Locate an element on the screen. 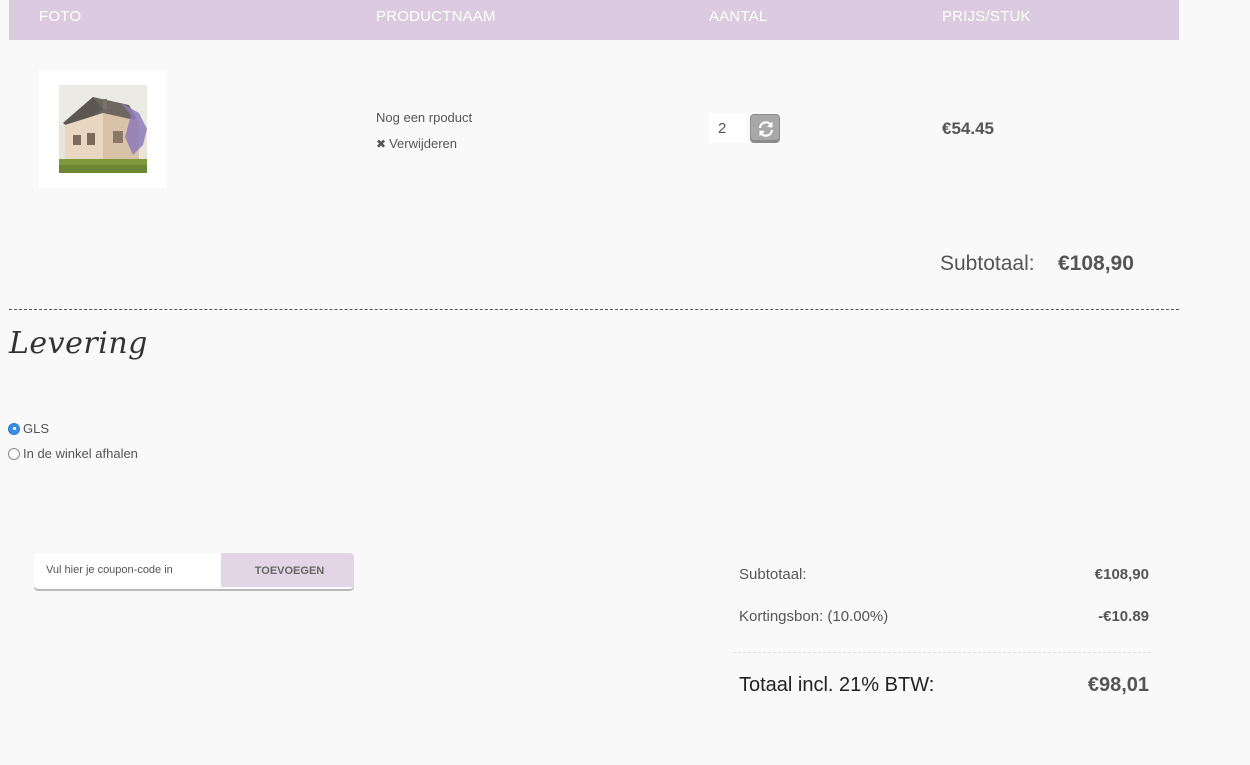  totals-subtotal-label: Subtotaal: is located at coordinates (773, 574).